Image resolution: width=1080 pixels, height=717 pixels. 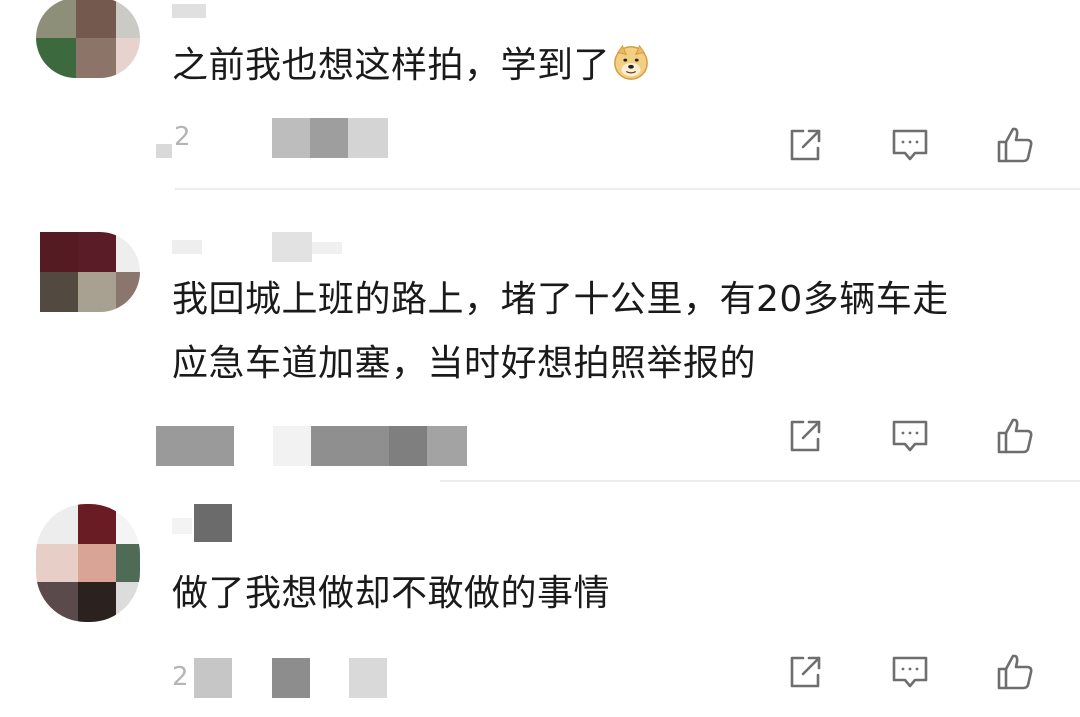 What do you see at coordinates (464, 363) in the screenshot?
I see `comment-text-line: 应急车道加塞，当时好想拍照举报的` at bounding box center [464, 363].